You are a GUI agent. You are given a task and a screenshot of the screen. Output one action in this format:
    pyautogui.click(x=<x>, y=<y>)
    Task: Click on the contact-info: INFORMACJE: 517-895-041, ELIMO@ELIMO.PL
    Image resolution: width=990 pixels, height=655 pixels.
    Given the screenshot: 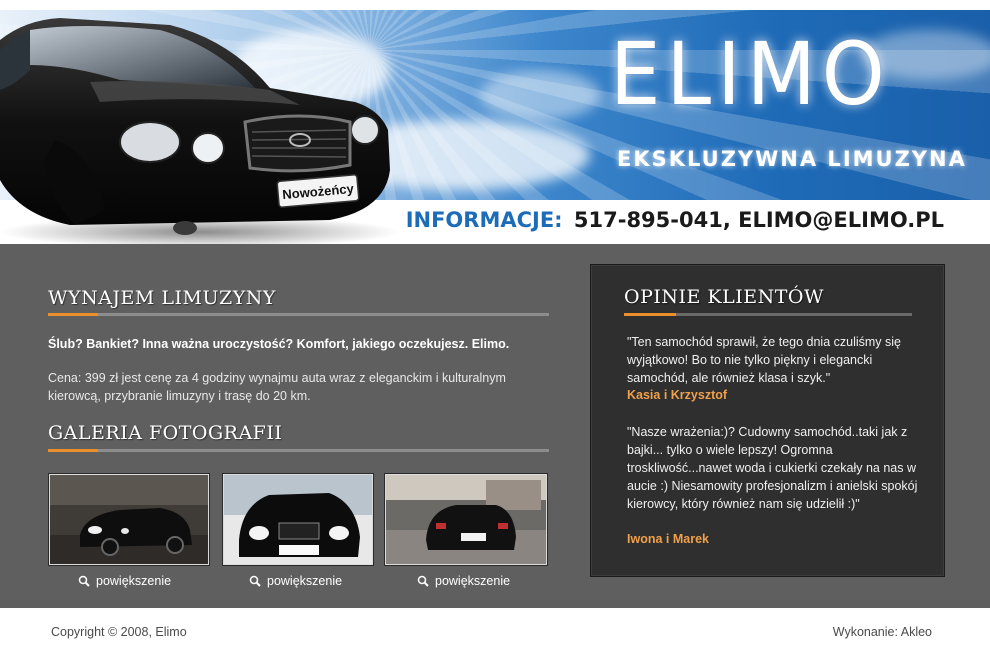 What is the action you would take?
    pyautogui.click(x=675, y=220)
    